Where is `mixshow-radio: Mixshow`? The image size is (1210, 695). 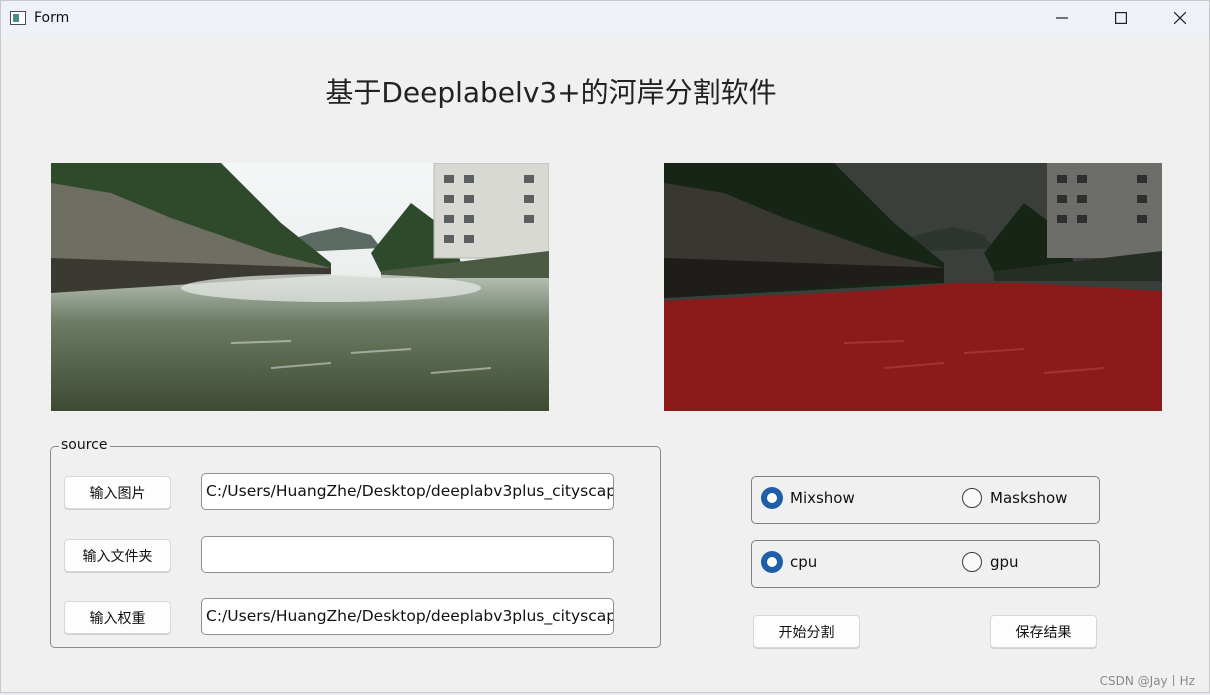
mixshow-radio: Mixshow is located at coordinates (808, 498).